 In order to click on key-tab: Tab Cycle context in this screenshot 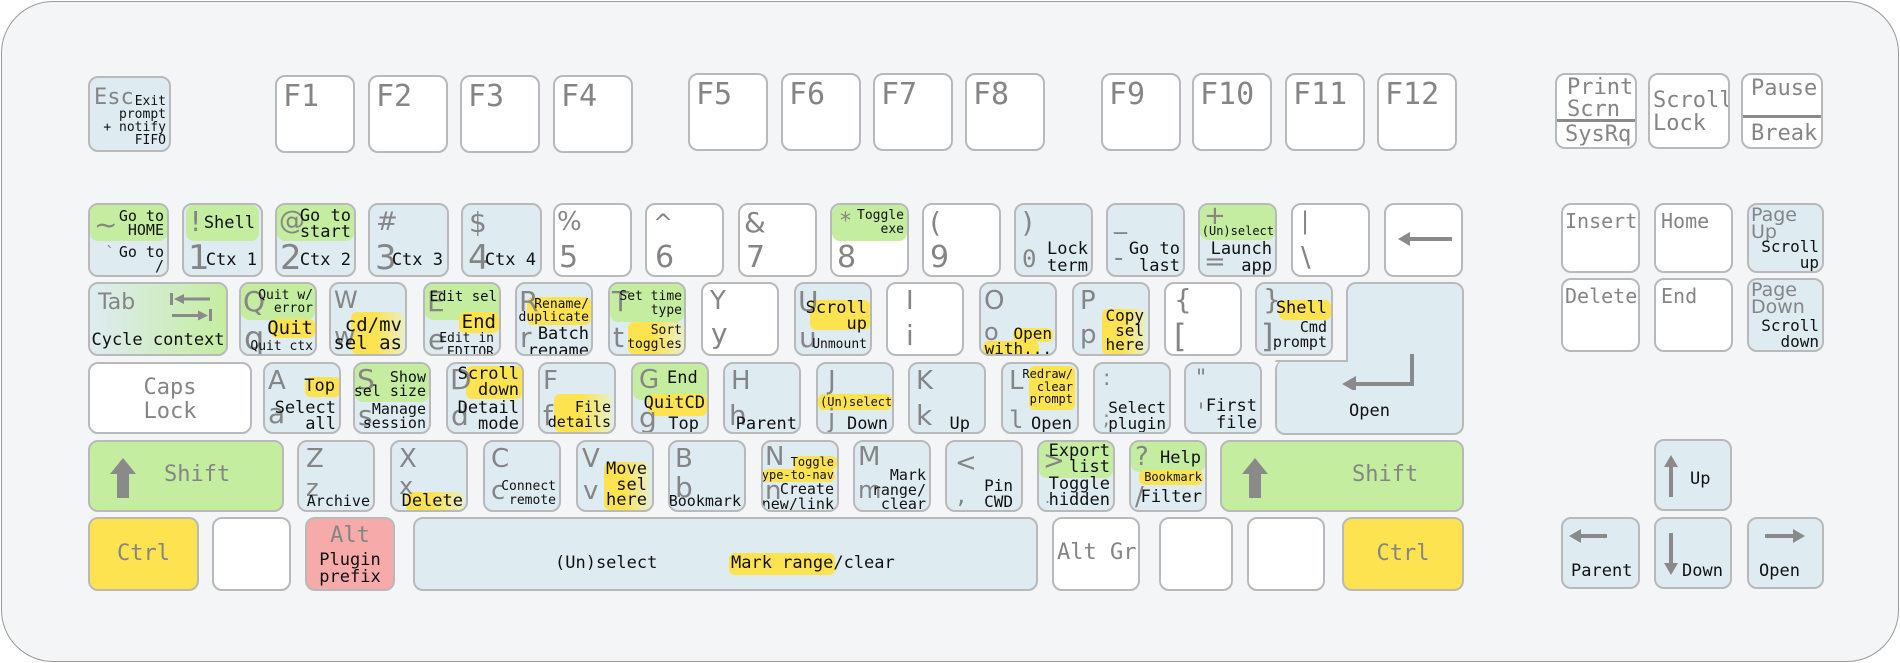, I will do `click(158, 319)`.